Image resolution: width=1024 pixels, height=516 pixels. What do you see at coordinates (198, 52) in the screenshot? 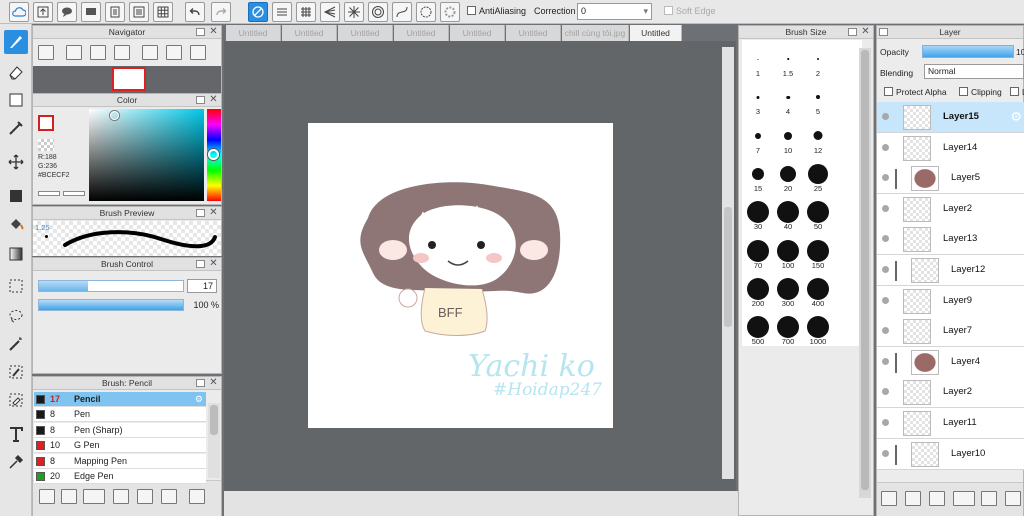
I see `rotate-right-icon` at bounding box center [198, 52].